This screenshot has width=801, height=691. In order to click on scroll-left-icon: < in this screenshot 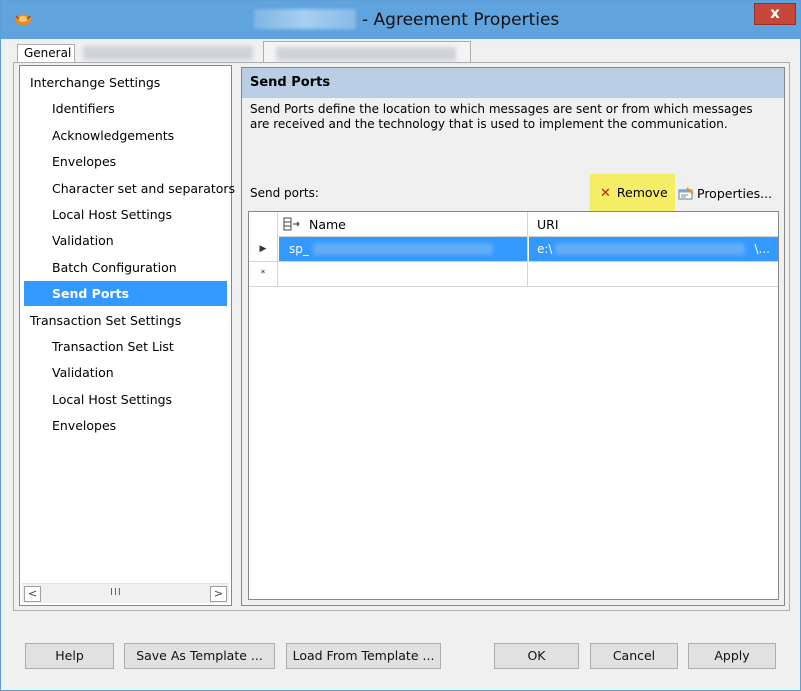, I will do `click(32, 594)`.